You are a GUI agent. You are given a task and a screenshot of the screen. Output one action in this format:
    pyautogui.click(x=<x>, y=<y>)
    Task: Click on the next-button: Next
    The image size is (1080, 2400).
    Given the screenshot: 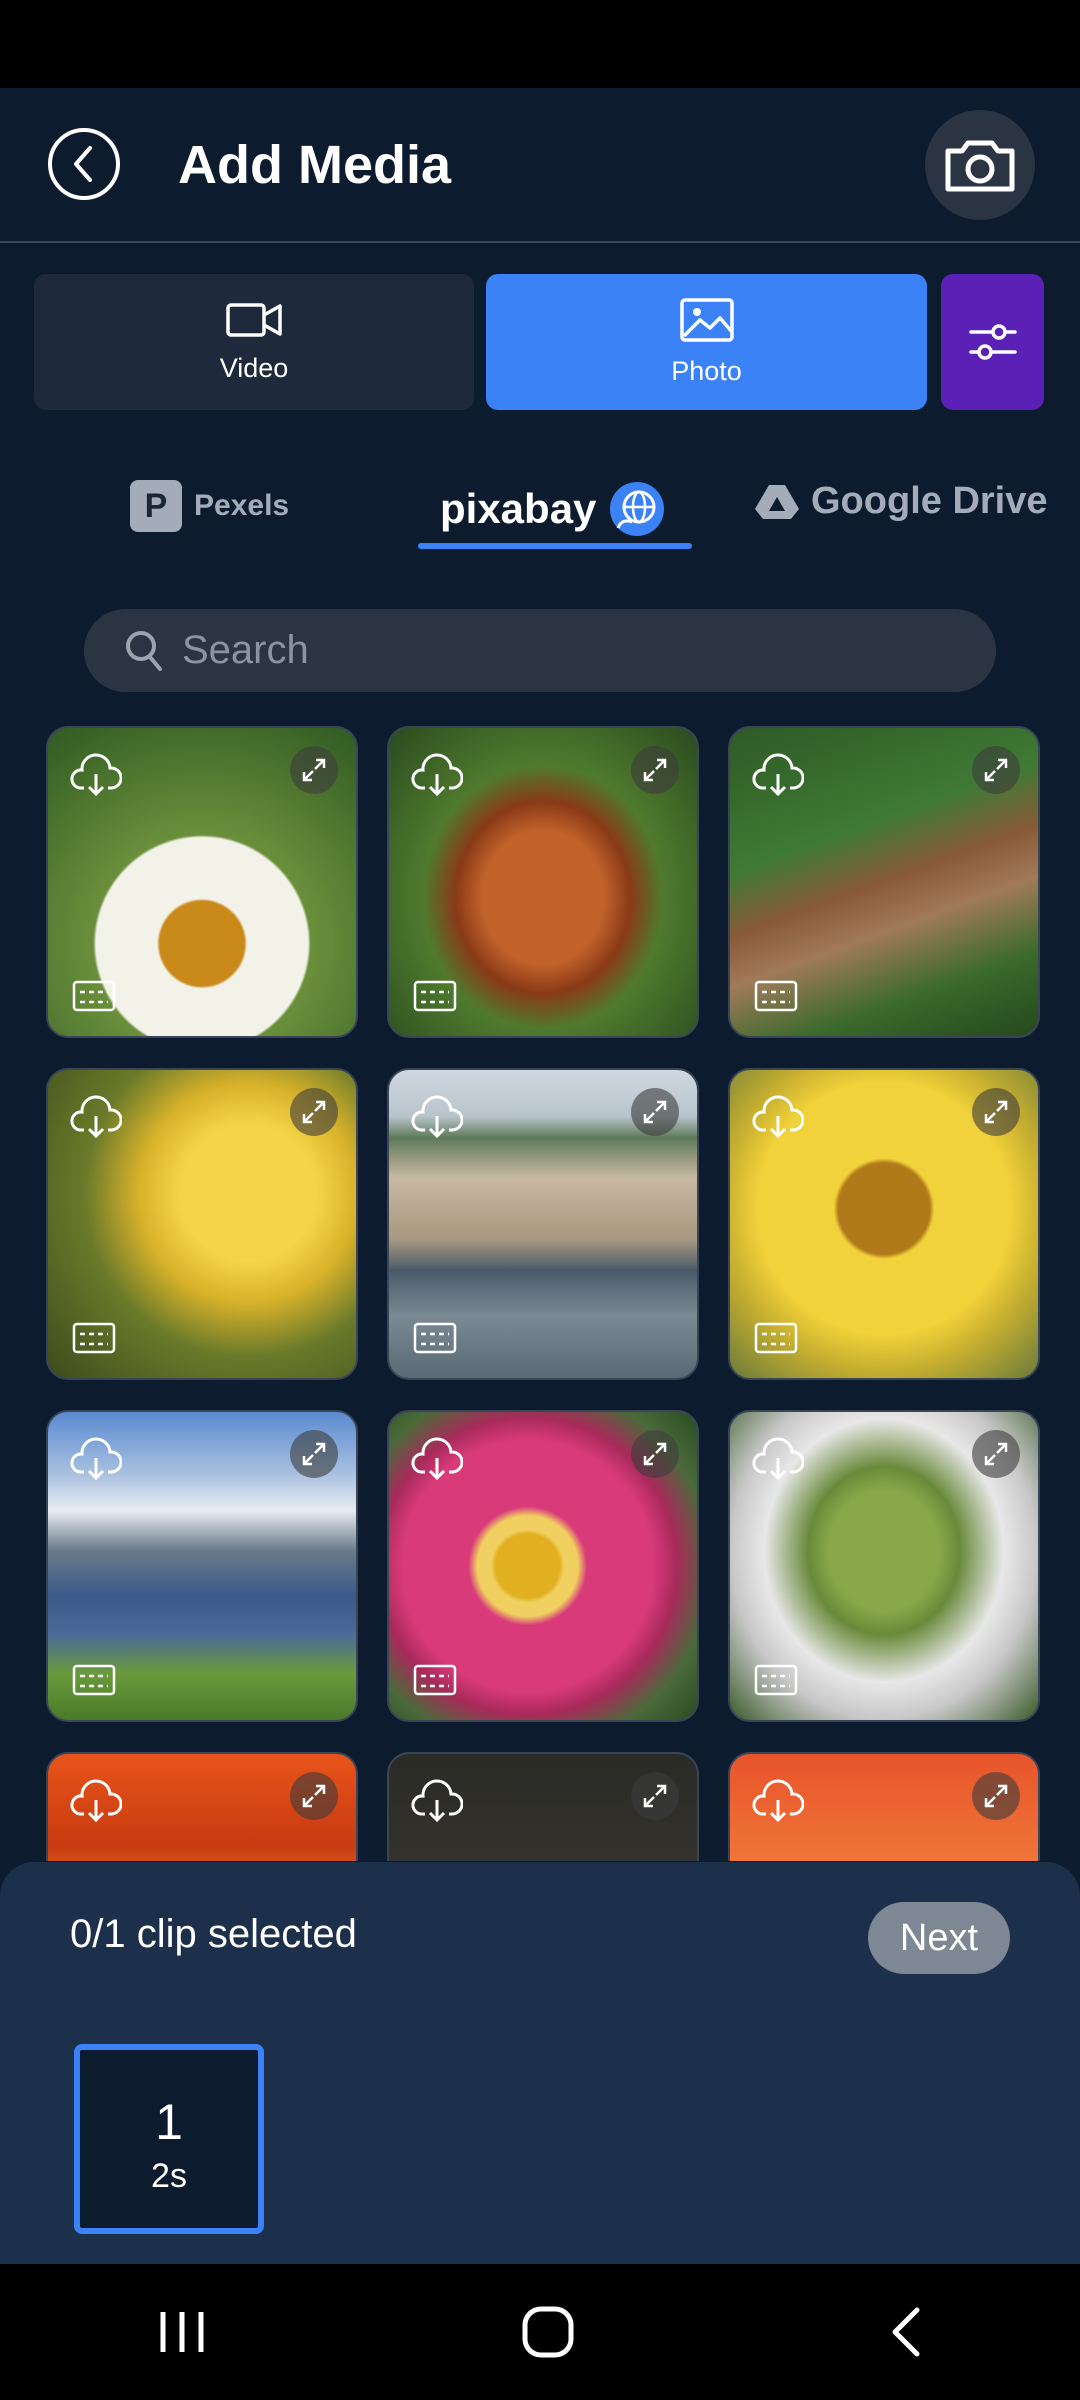 What is the action you would take?
    pyautogui.click(x=939, y=1938)
    